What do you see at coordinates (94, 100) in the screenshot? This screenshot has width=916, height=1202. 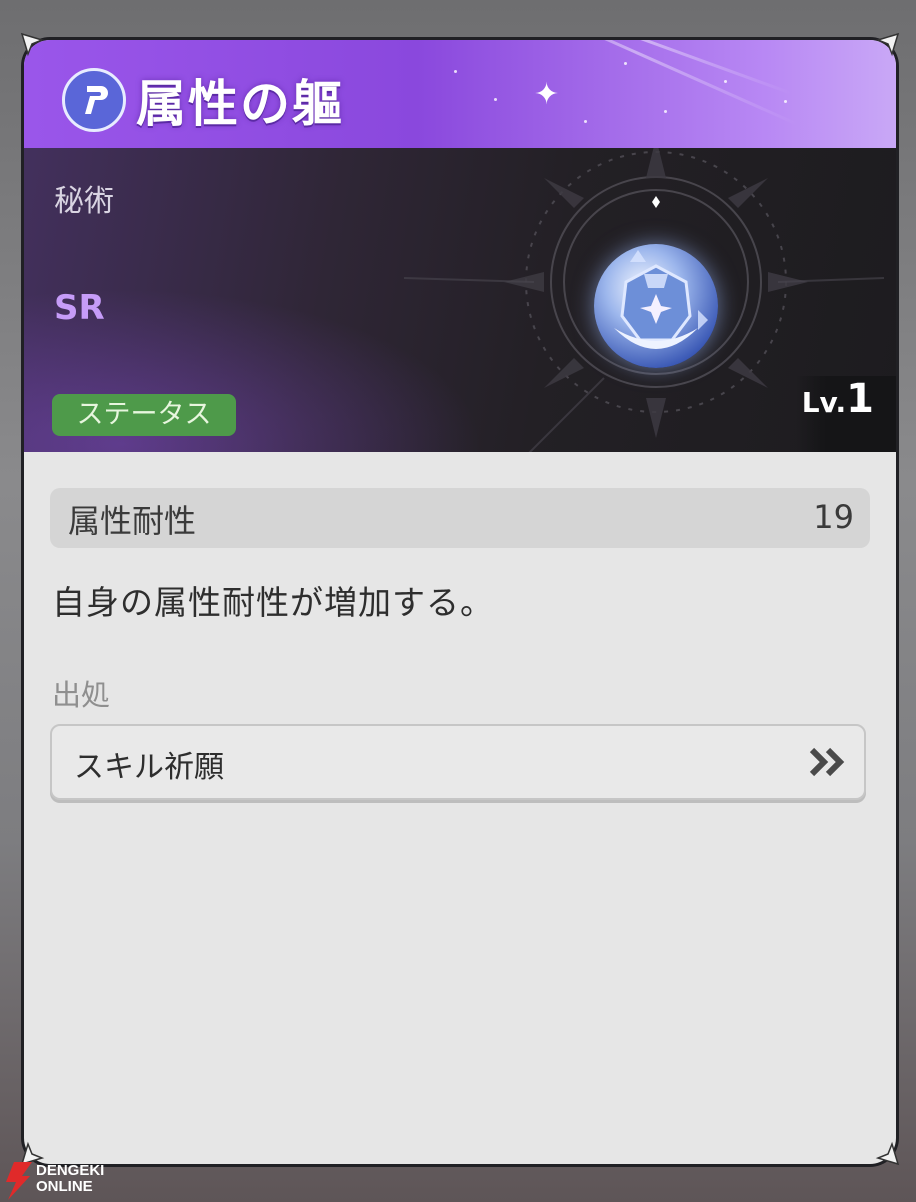 I see `p-badge-icon` at bounding box center [94, 100].